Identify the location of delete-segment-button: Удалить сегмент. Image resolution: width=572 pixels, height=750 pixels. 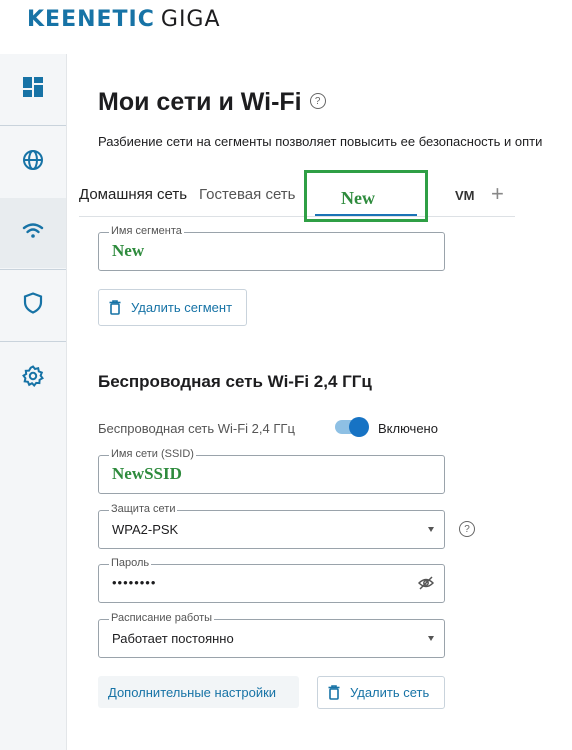
(172, 307).